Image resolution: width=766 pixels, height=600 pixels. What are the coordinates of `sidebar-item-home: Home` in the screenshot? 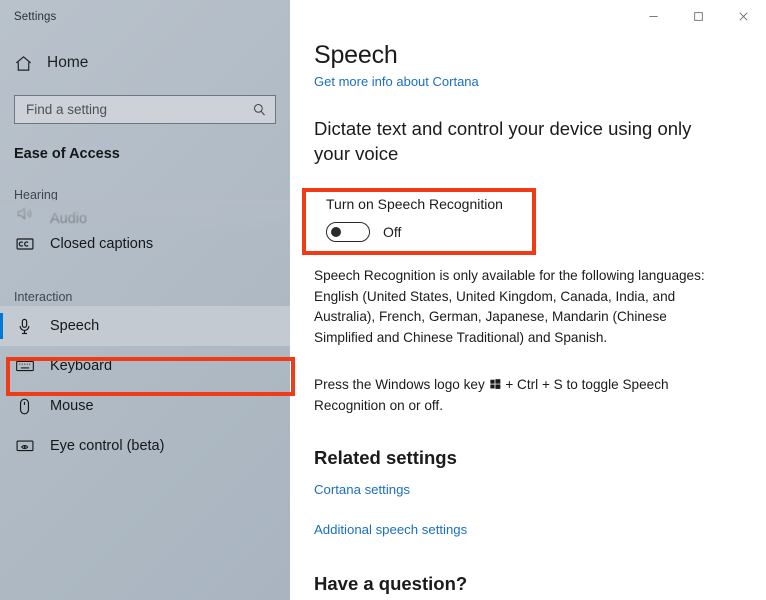 It's located at (145, 63).